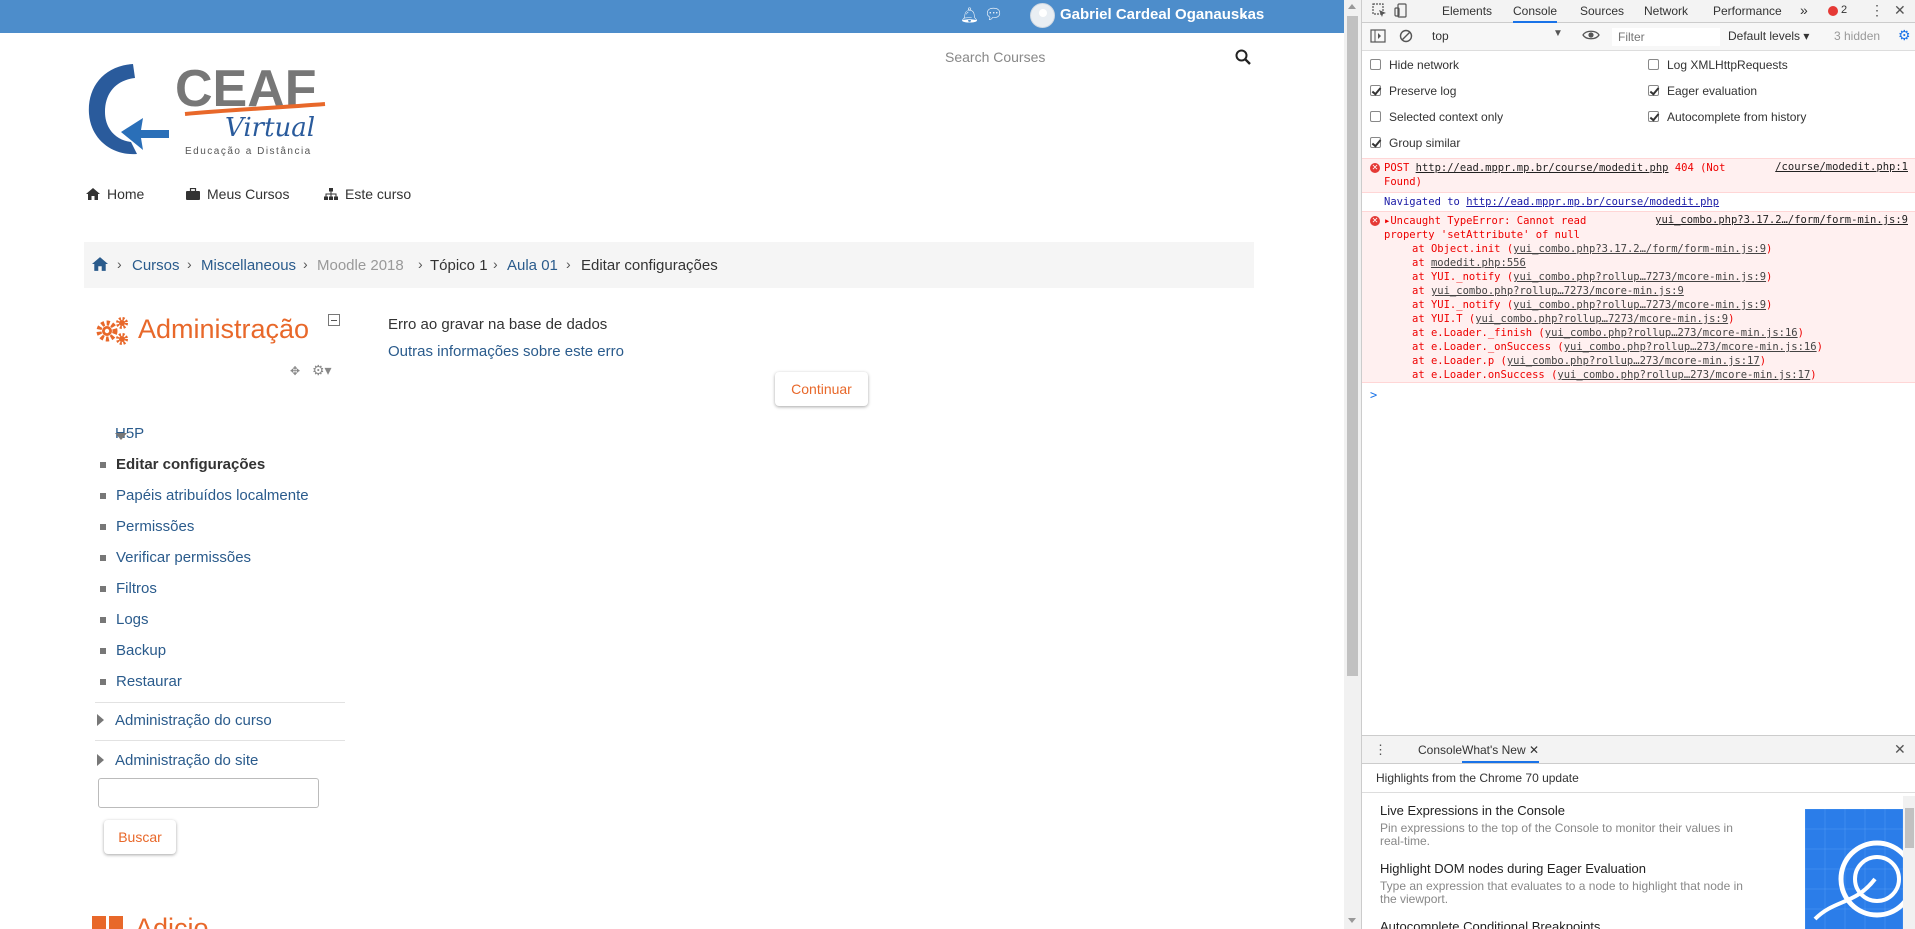 This screenshot has height=929, width=1915. I want to click on nav-home: Home, so click(115, 194).